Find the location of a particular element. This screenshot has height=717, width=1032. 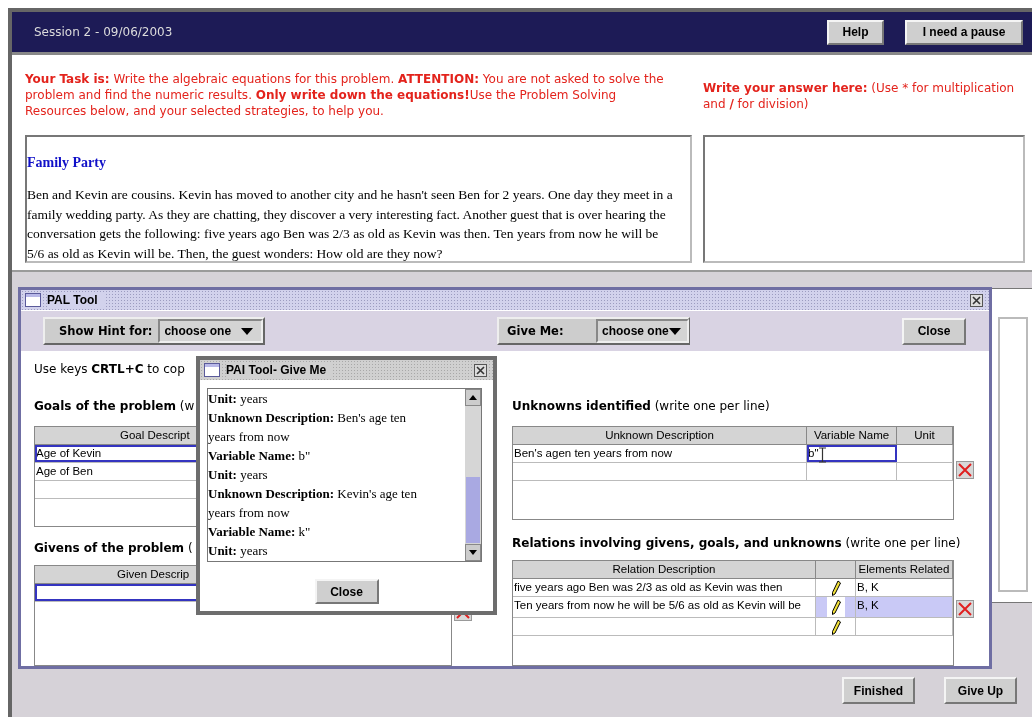

give-me-label: Give Me: is located at coordinates (536, 331).